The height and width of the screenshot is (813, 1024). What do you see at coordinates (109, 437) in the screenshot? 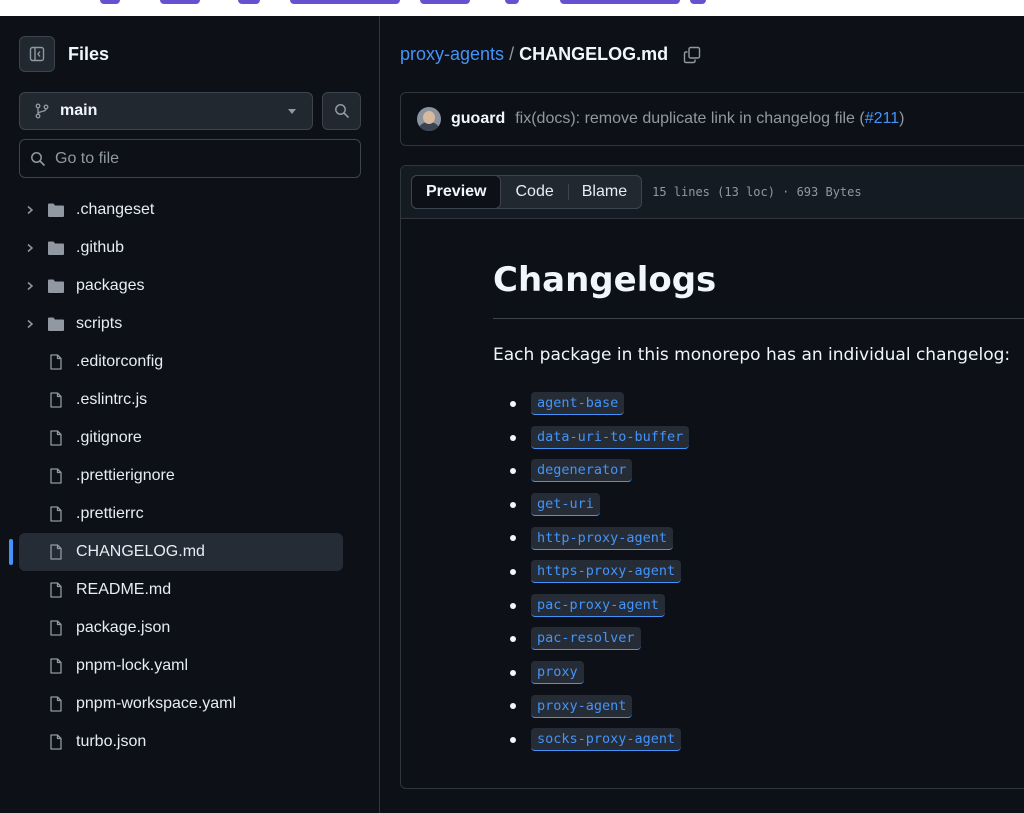
I see `tree-item-label: .gitignore` at bounding box center [109, 437].